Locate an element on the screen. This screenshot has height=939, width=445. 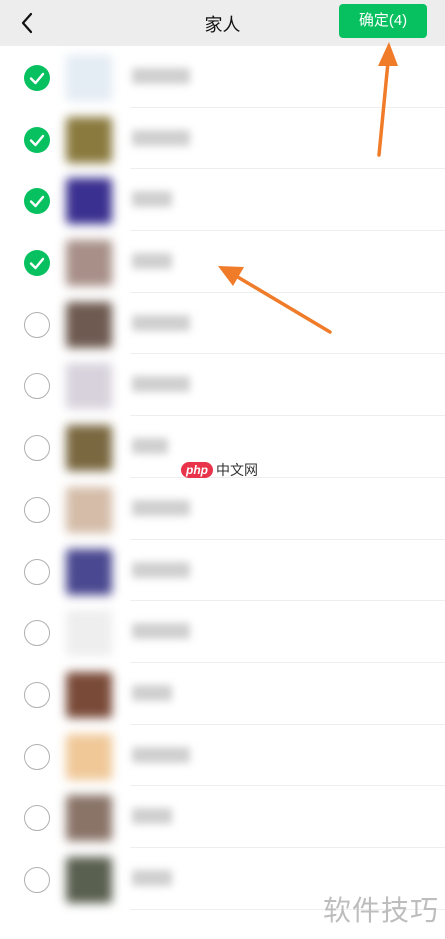
arrow-to-selected is located at coordinates (275, 300).